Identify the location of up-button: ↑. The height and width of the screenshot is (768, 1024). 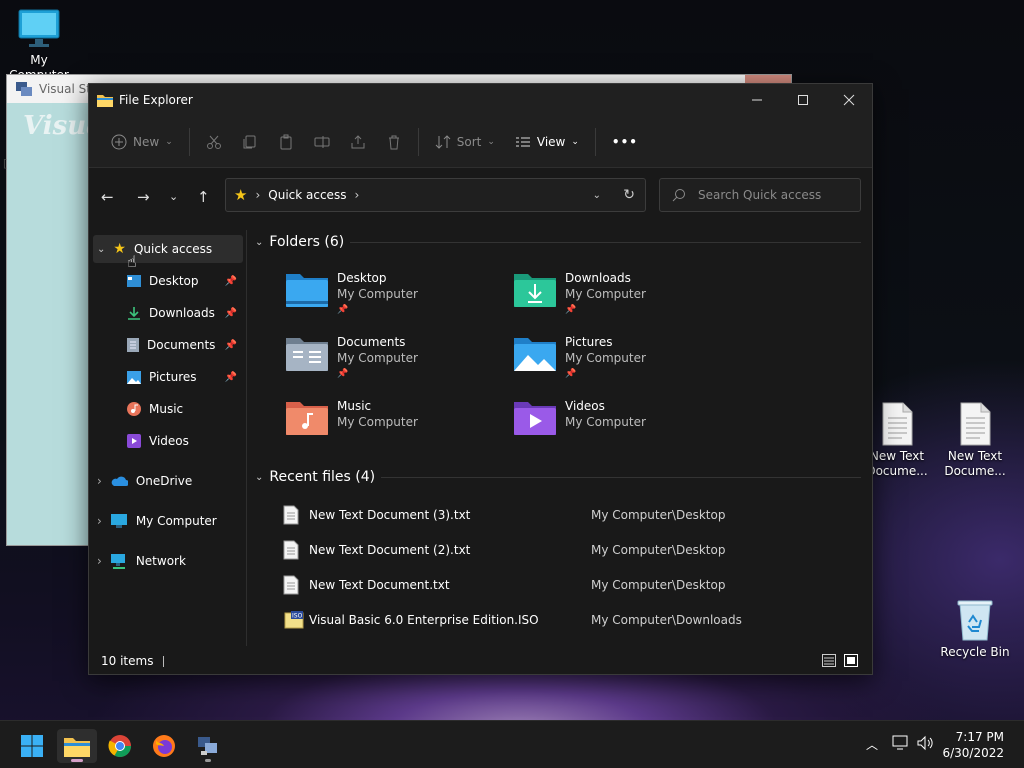
(203, 197).